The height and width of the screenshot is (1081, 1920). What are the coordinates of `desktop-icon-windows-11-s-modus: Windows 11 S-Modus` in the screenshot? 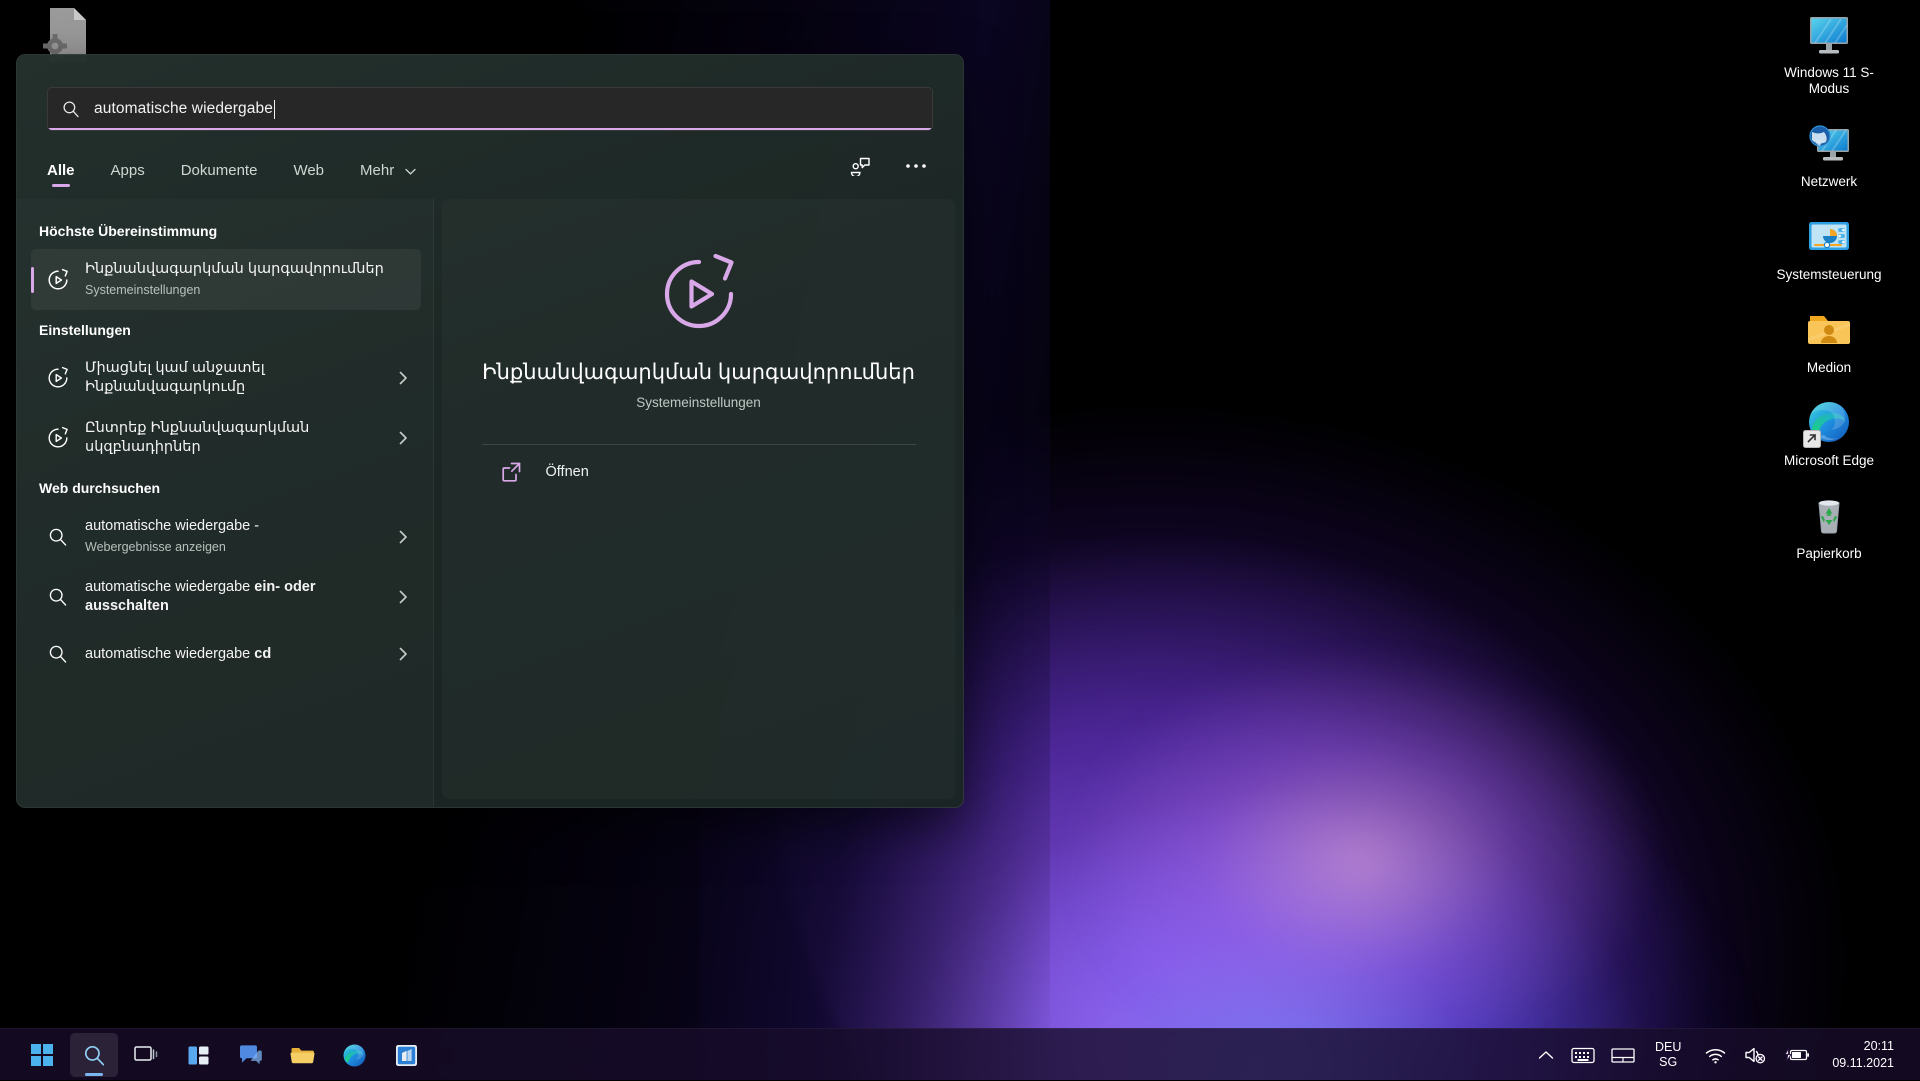 It's located at (1829, 54).